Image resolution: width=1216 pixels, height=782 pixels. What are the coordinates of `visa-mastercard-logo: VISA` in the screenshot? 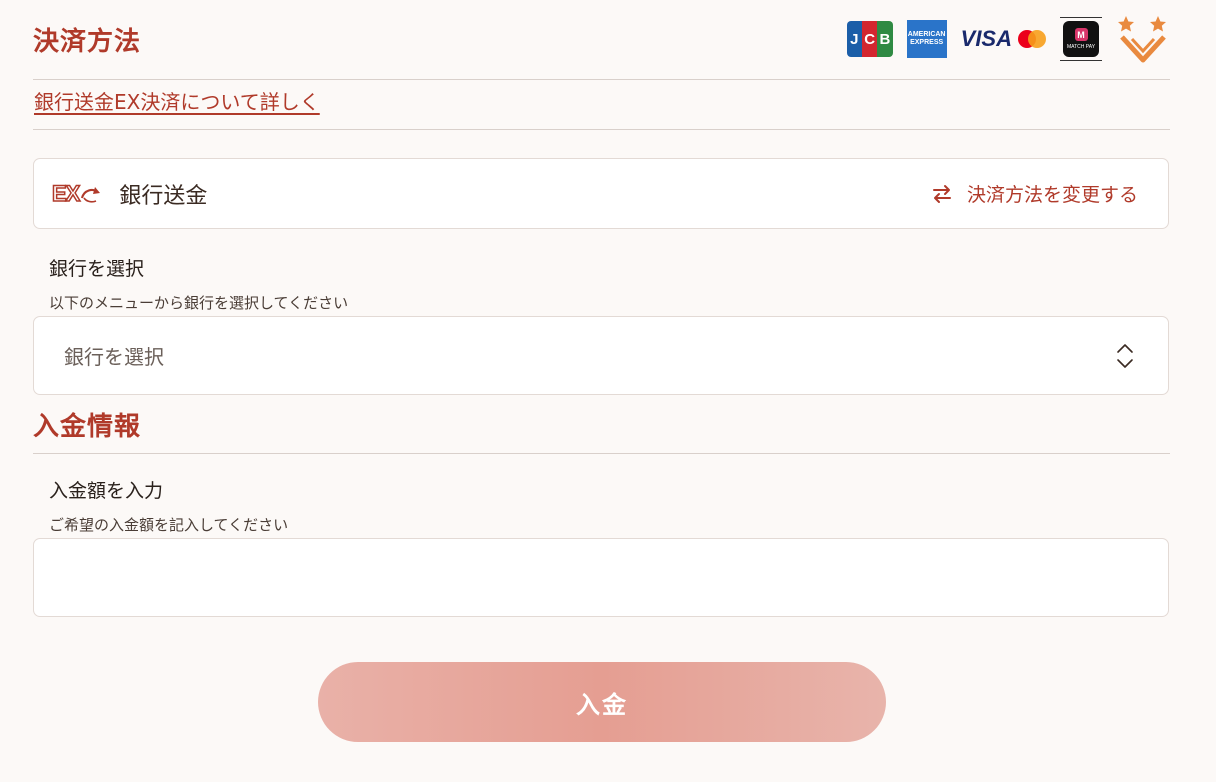 It's located at (1003, 39).